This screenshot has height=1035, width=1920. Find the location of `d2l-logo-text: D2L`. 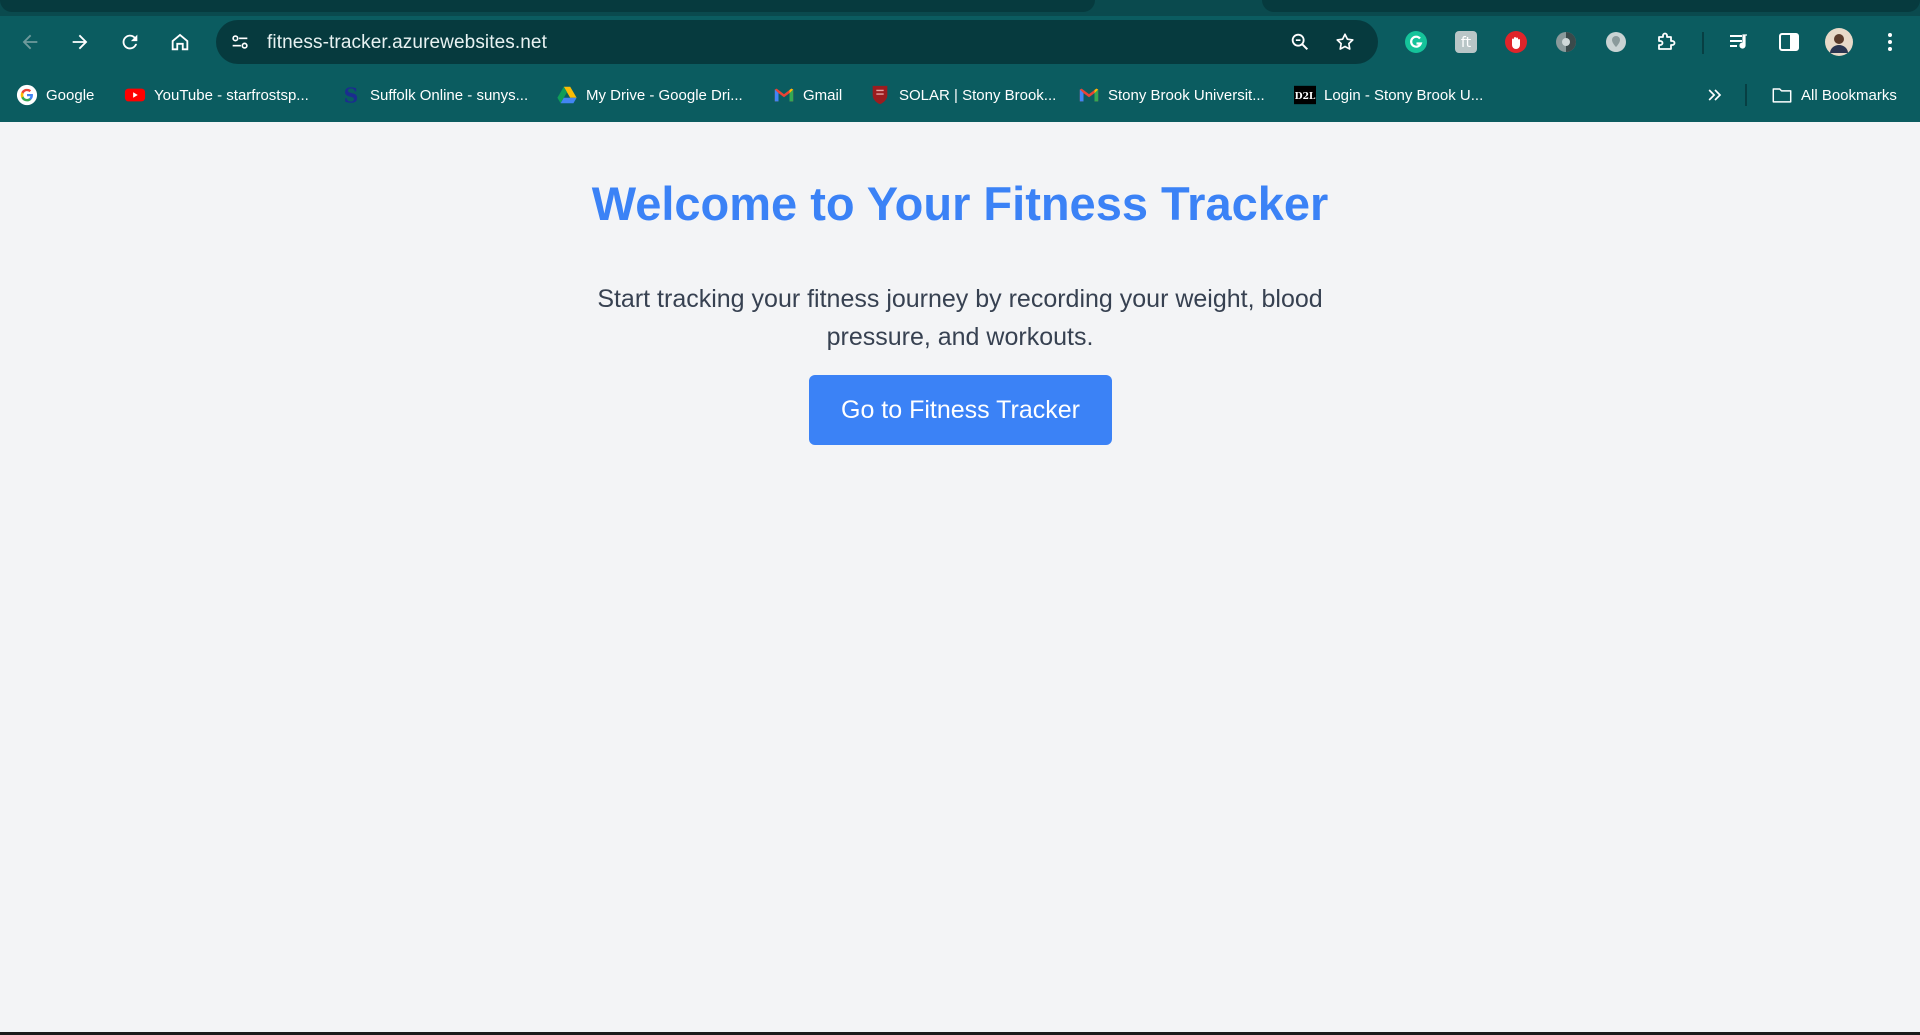

d2l-logo-text: D2L is located at coordinates (1305, 96).